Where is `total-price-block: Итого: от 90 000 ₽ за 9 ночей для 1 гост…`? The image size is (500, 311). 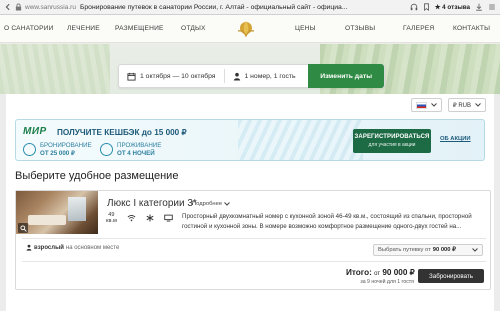 total-price-block: Итого: от 90 000 ₽ за 9 ночей для 1 гост… is located at coordinates (380, 276).